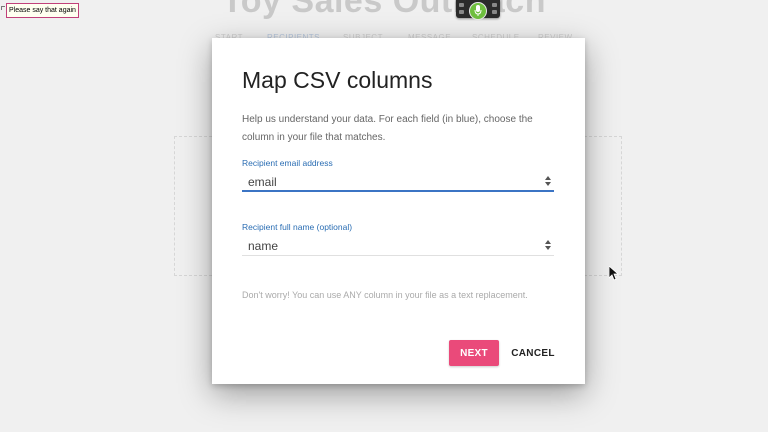 This screenshot has width=768, height=432. Describe the element at coordinates (494, 5) in the screenshot. I see `widget-close-icon` at that location.